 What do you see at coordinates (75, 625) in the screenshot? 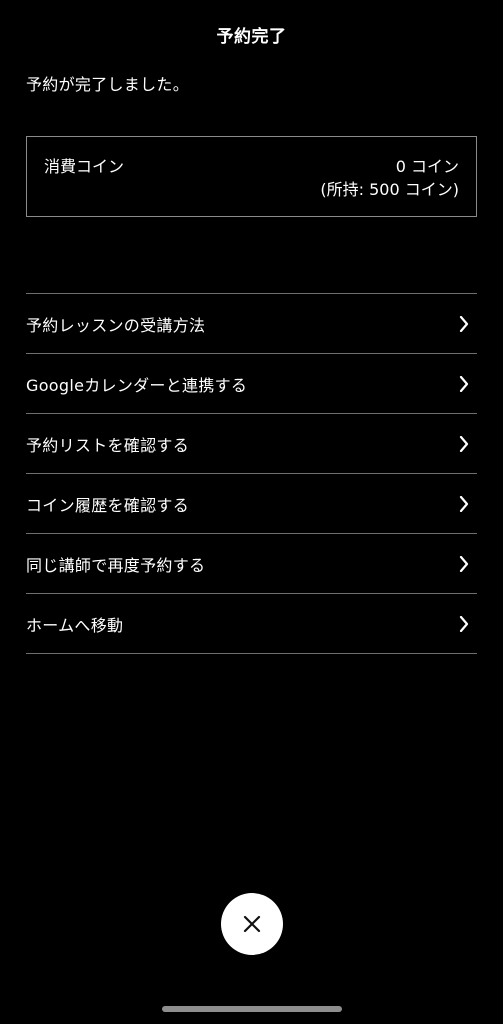
I see `menu-item-label: ホームへ移動` at bounding box center [75, 625].